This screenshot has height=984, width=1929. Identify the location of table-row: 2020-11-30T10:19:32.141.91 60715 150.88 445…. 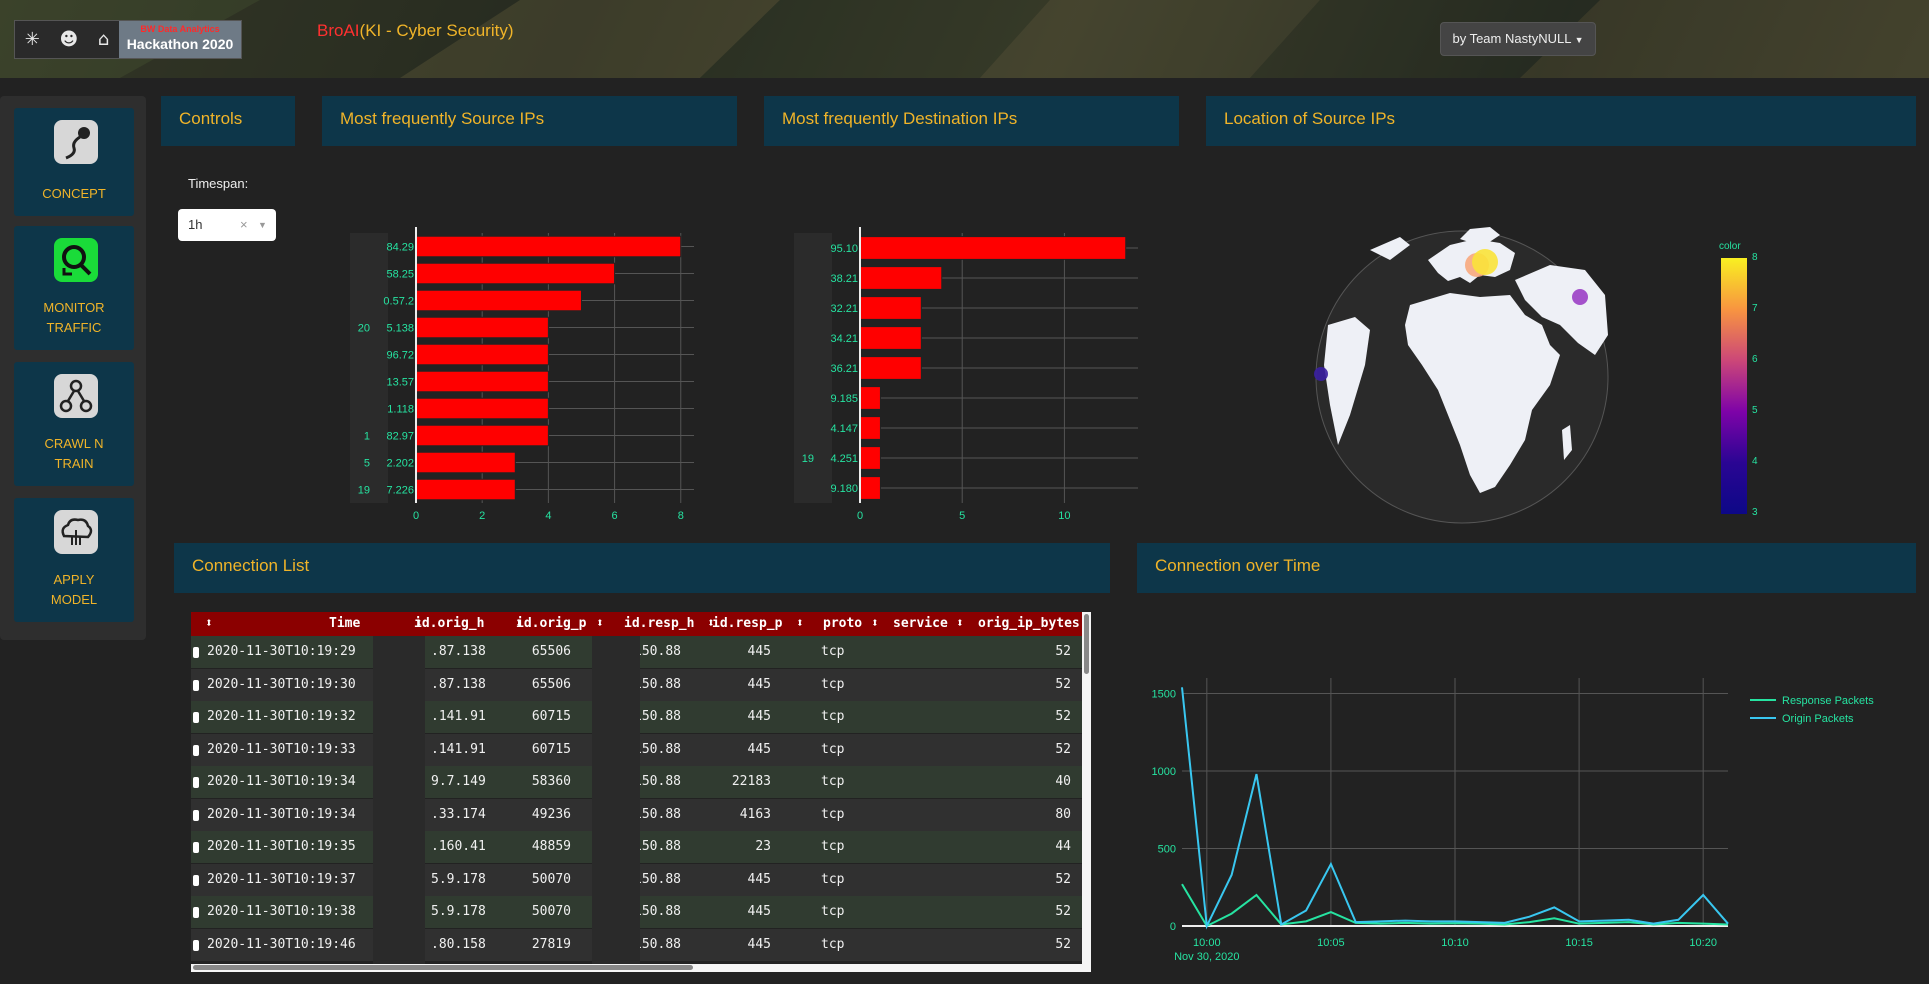
(641, 717).